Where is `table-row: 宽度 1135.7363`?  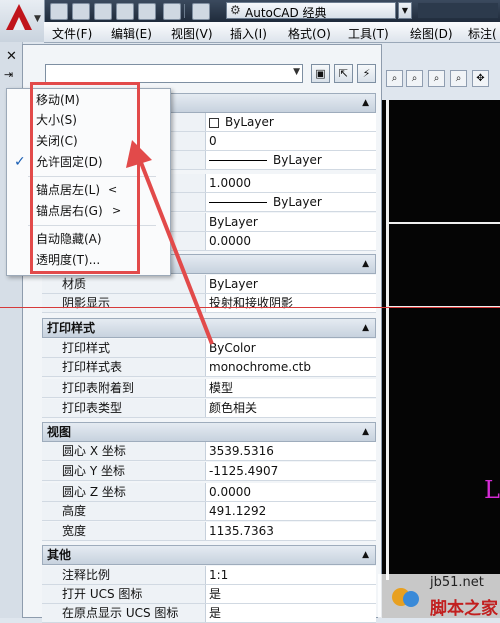 table-row: 宽度 1135.7363 is located at coordinates (209, 531).